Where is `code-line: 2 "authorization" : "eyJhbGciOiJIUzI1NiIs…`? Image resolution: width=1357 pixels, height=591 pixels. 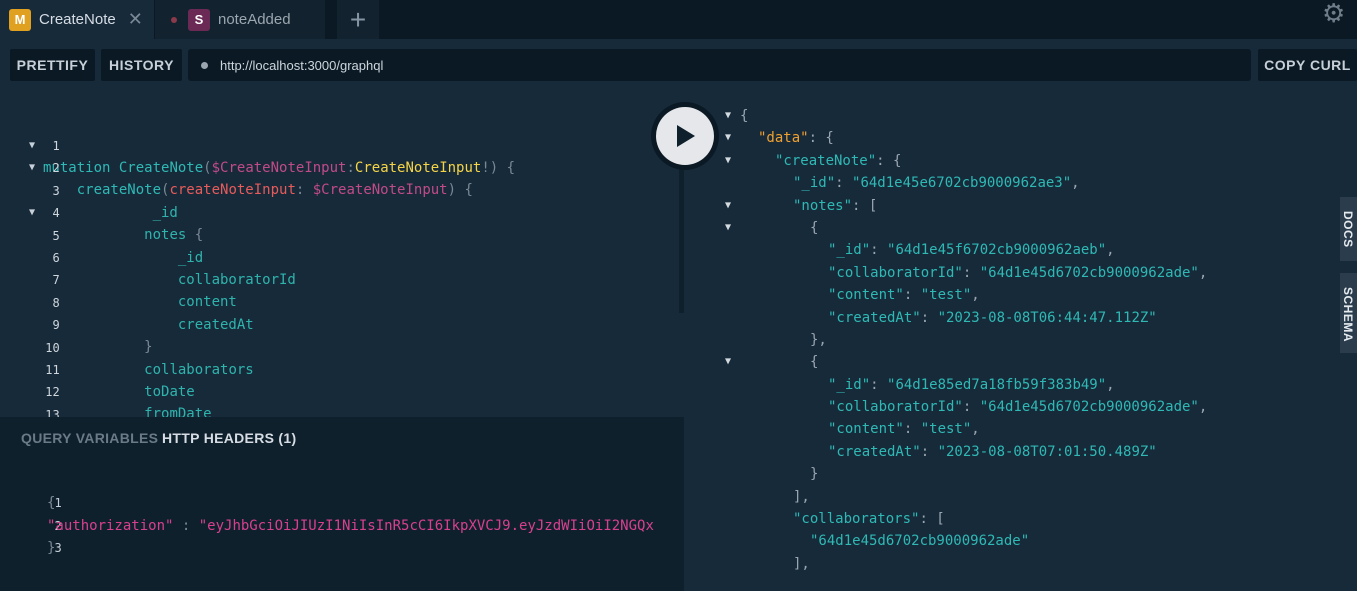
code-line: 2 "authorization" : "eyJhbGciOiJIUzI1NiIs… is located at coordinates (350, 526).